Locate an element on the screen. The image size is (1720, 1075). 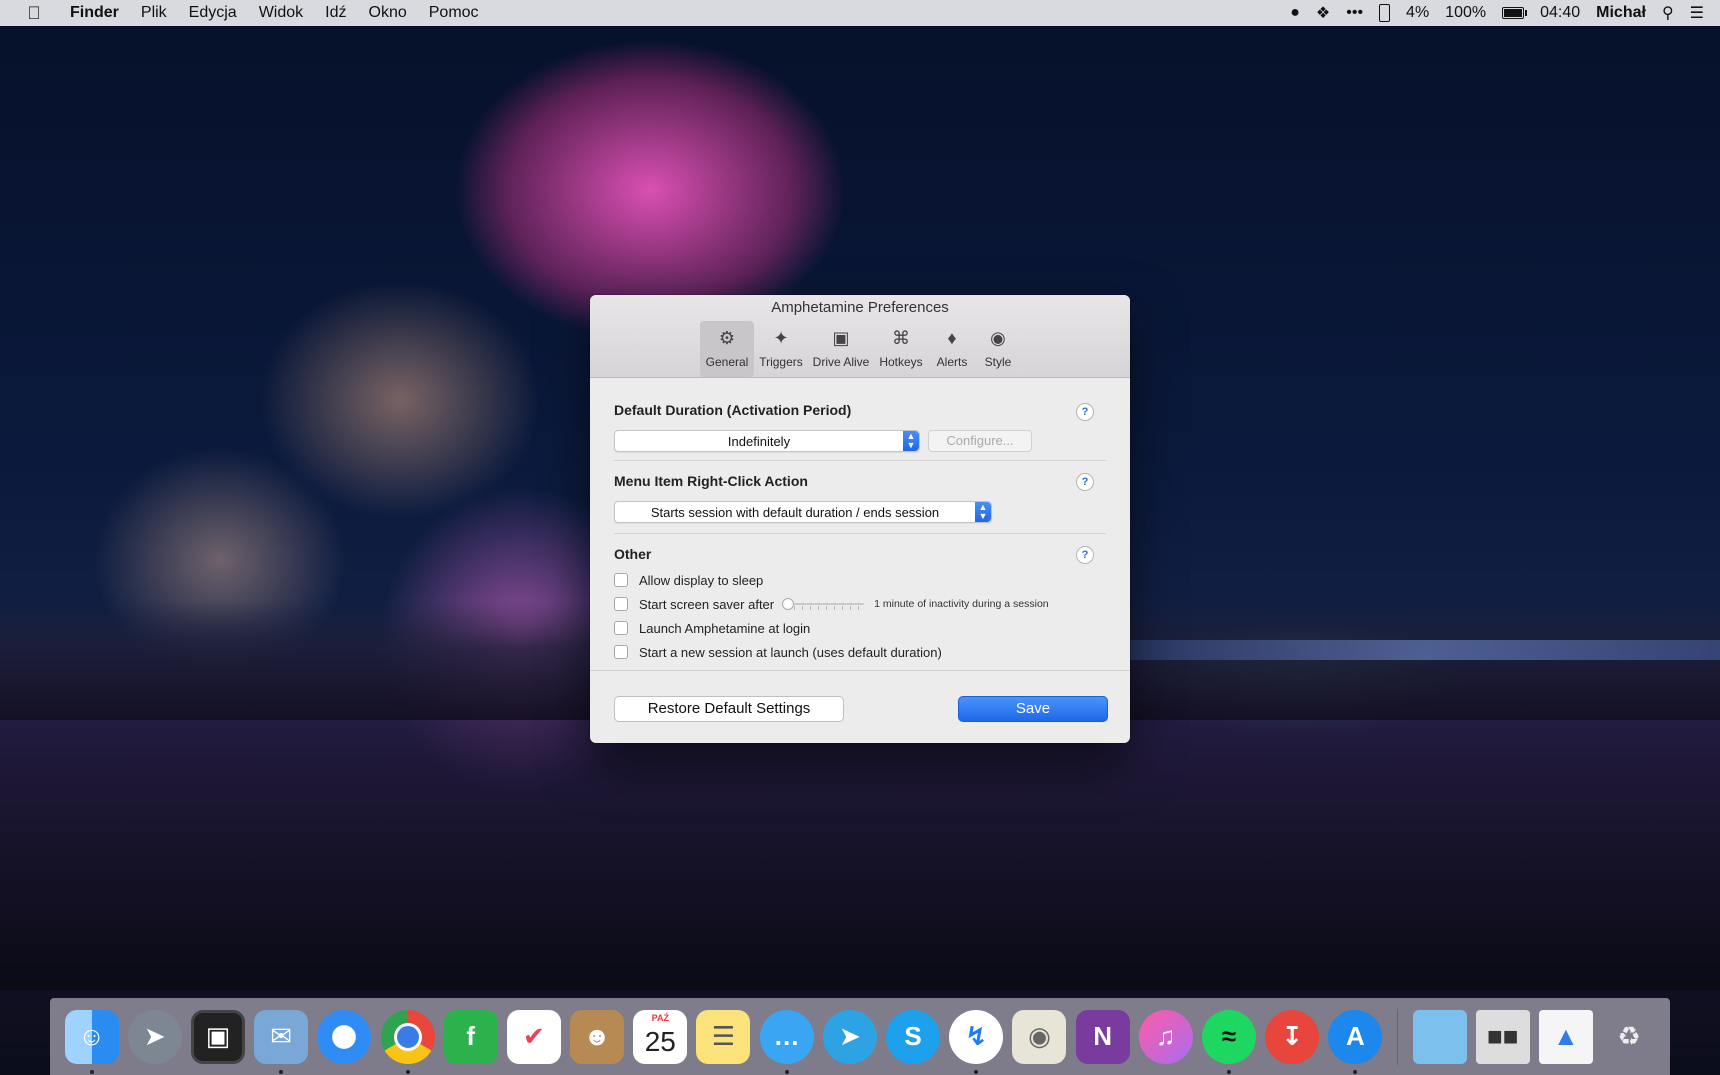
right-click-help-button: ? is located at coordinates (1085, 482).